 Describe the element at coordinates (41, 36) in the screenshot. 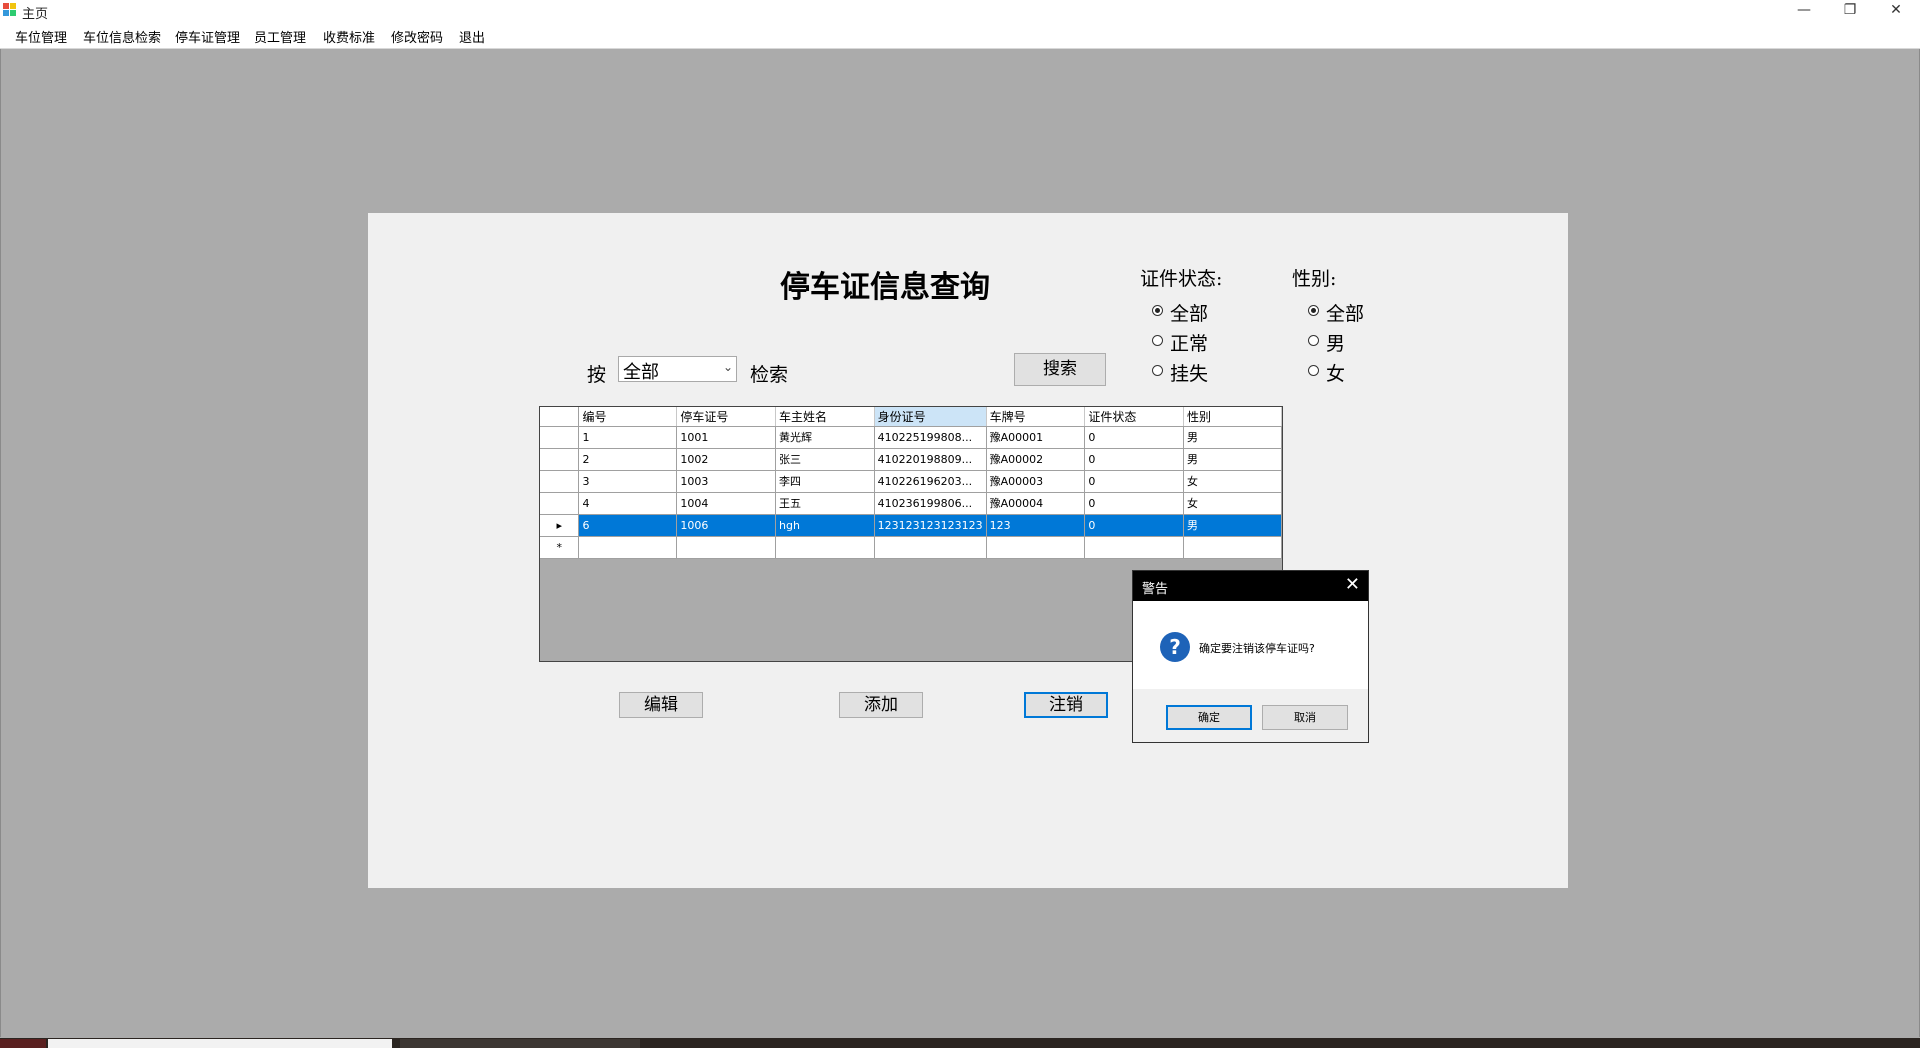

I see `menu-parking-space-management: 车位管理` at that location.